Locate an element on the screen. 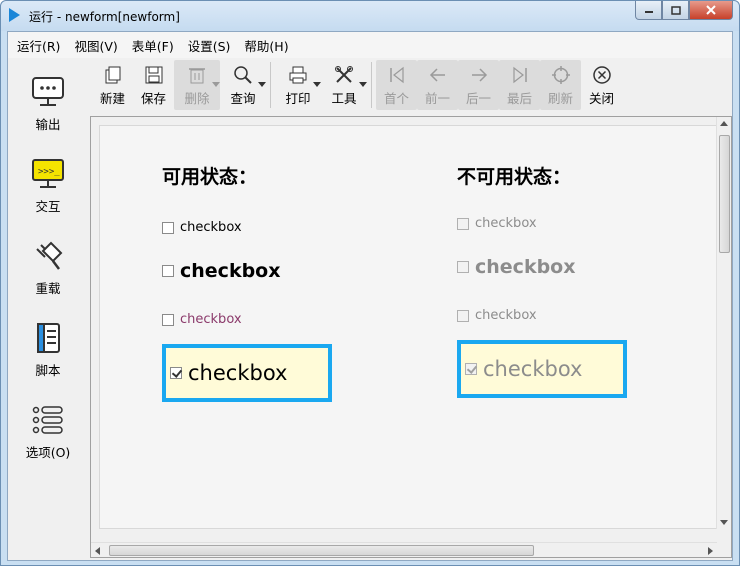  print-dropdown-arrow-icon is located at coordinates (317, 84).